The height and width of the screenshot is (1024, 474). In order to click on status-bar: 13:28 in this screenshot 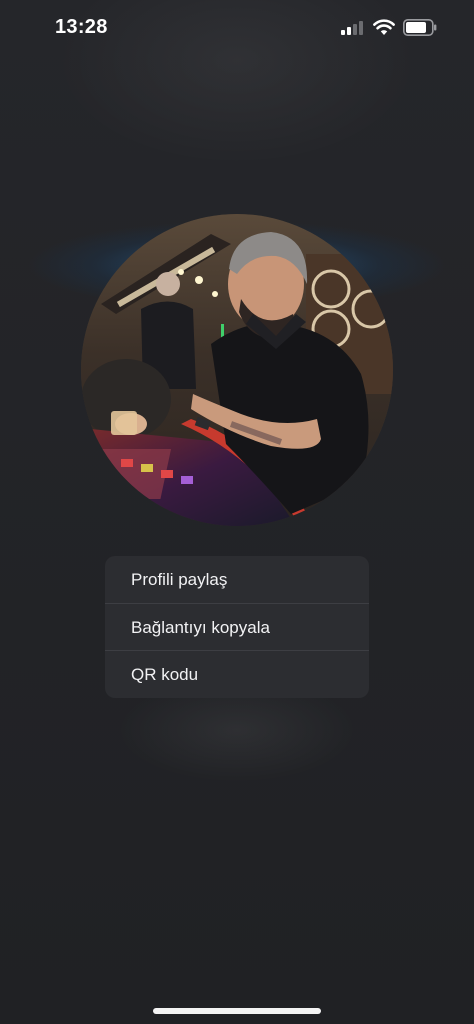, I will do `click(237, 28)`.